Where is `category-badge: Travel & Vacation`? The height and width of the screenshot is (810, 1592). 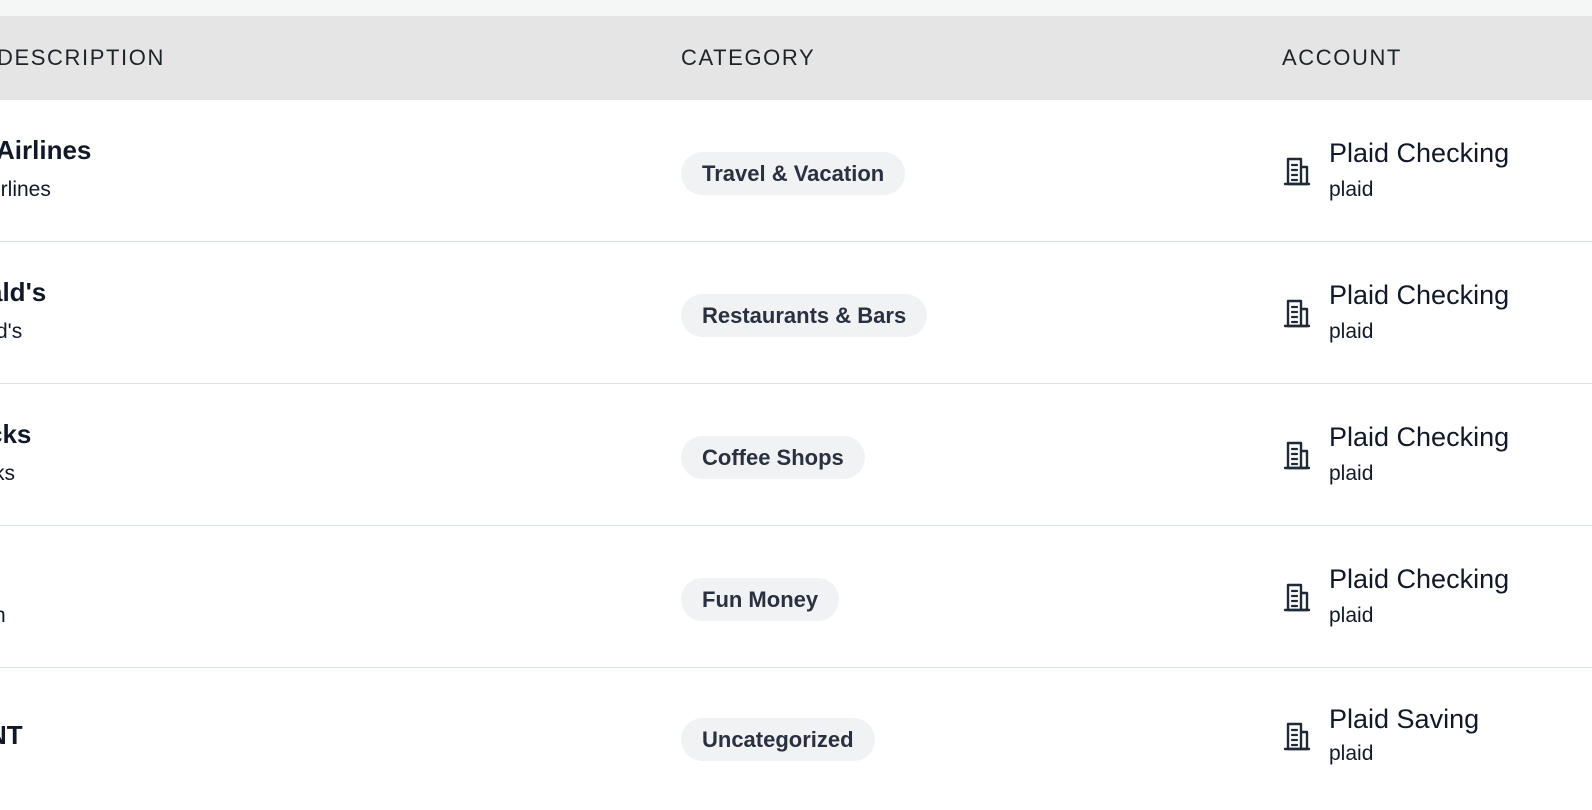
category-badge: Travel & Vacation is located at coordinates (793, 173).